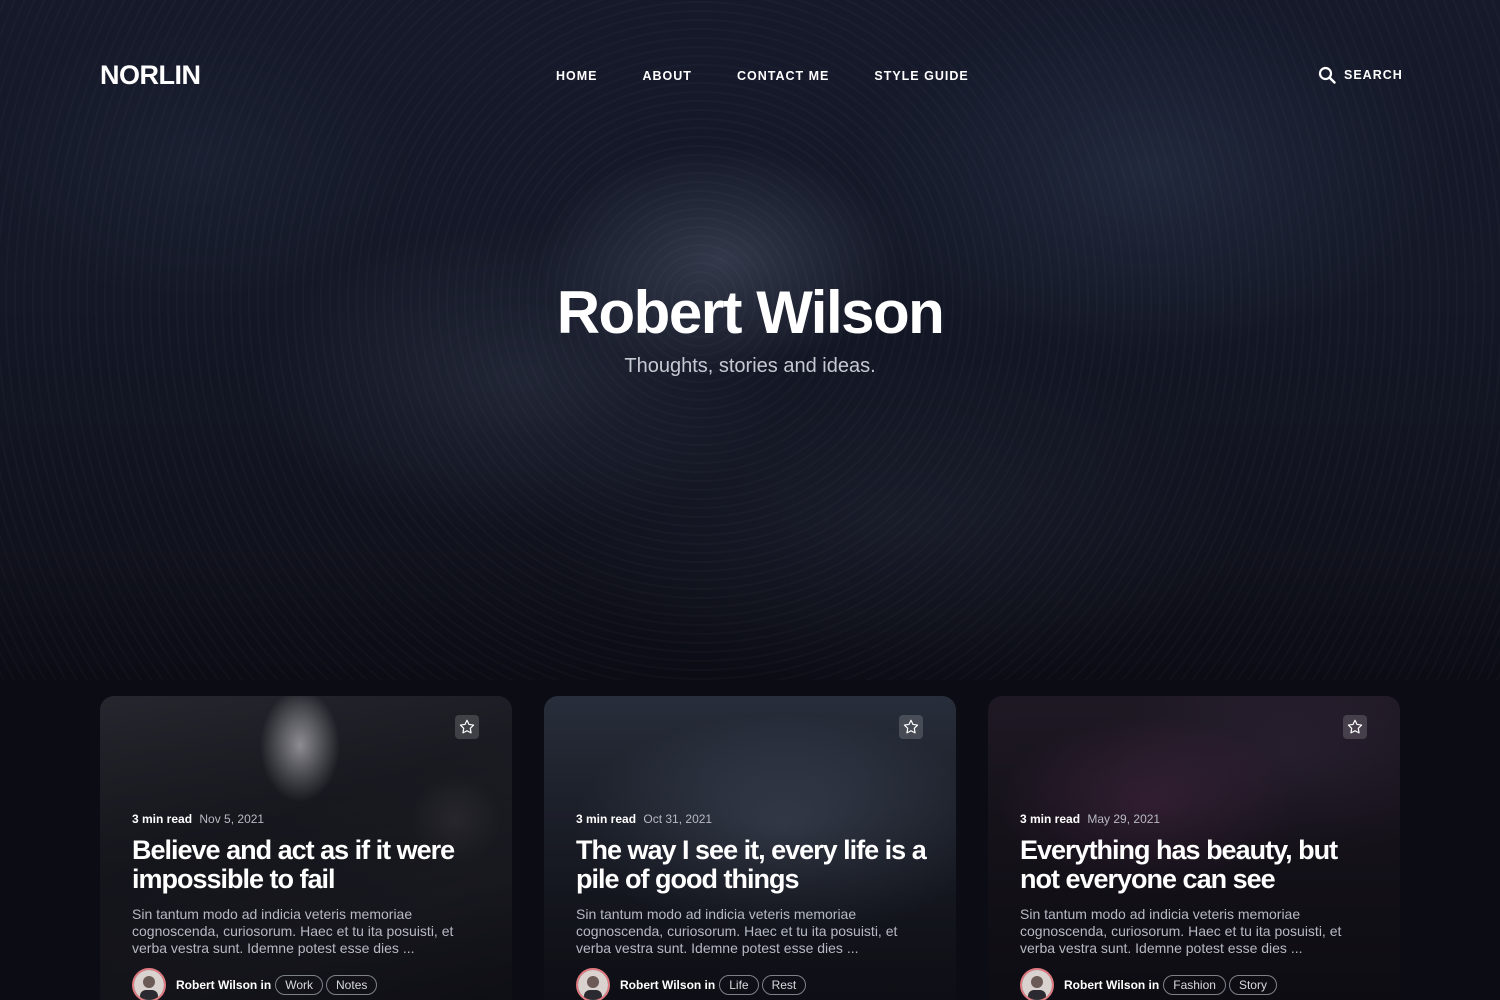 The height and width of the screenshot is (1000, 1500). I want to click on main-nav: HOME ABOUT CONTACT ME STYLE GUIDE, so click(785, 76).